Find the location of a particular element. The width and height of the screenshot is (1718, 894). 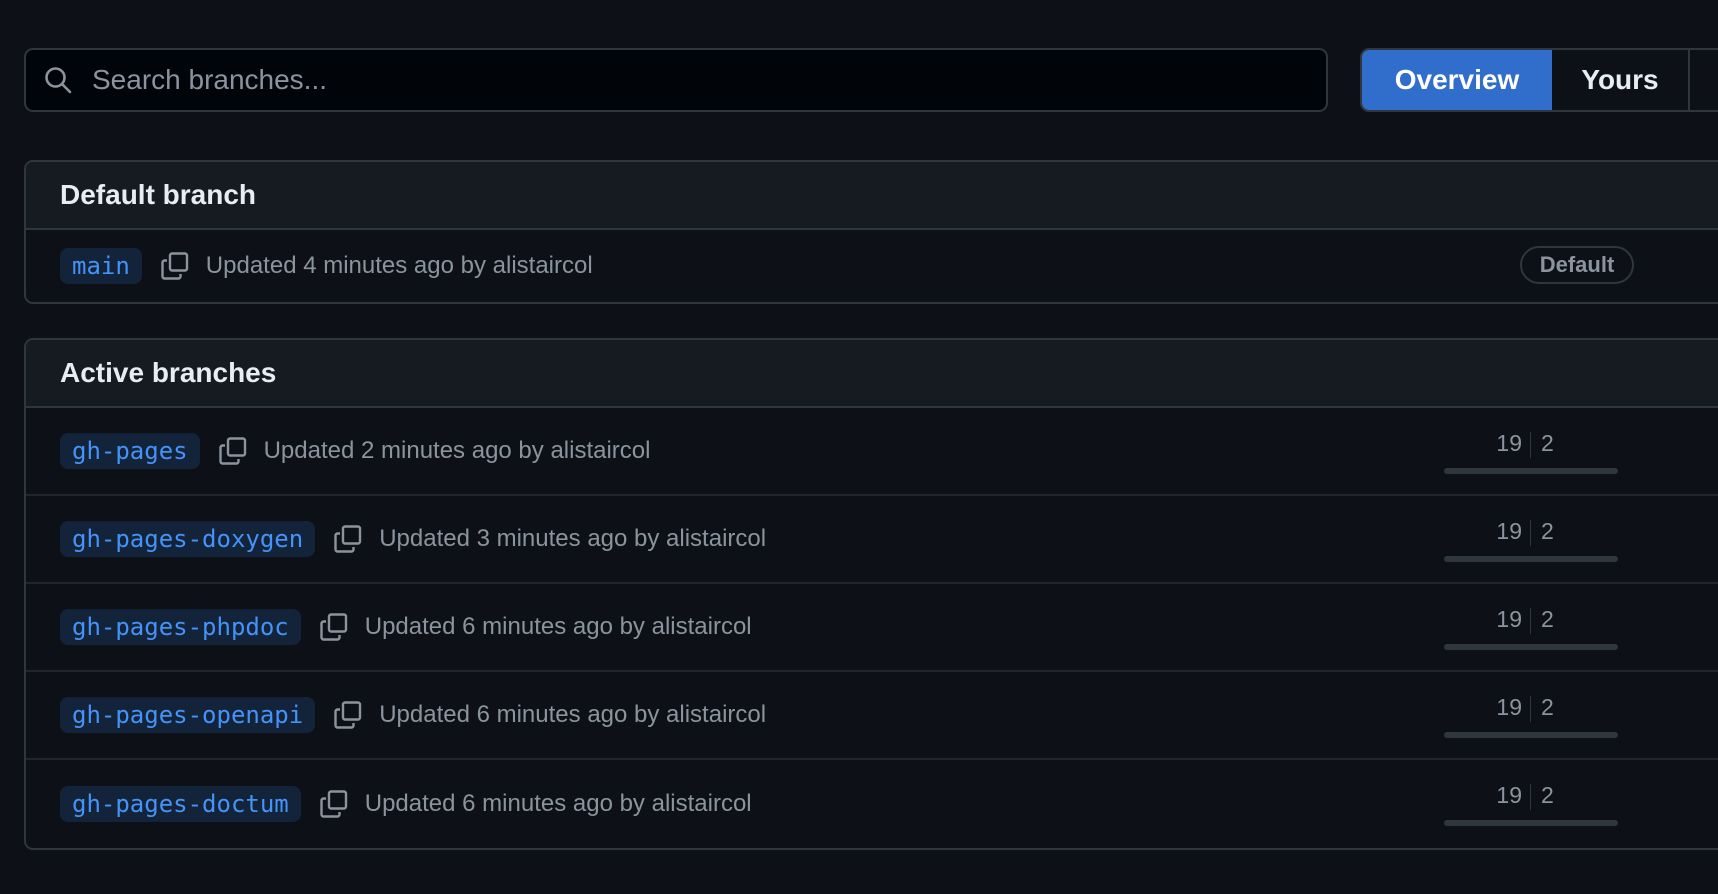

search-box is located at coordinates (676, 80).